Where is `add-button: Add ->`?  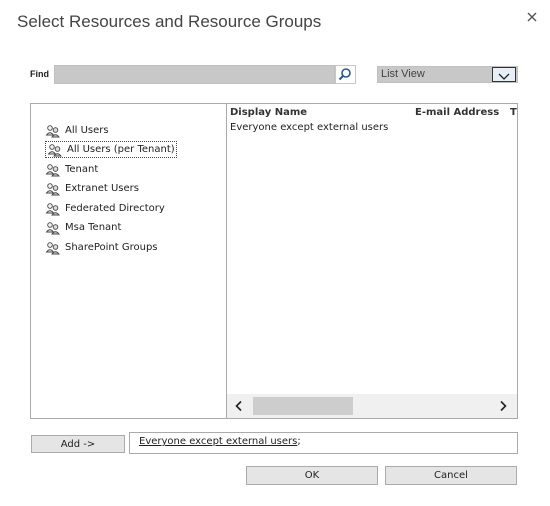
add-button: Add -> is located at coordinates (78, 444).